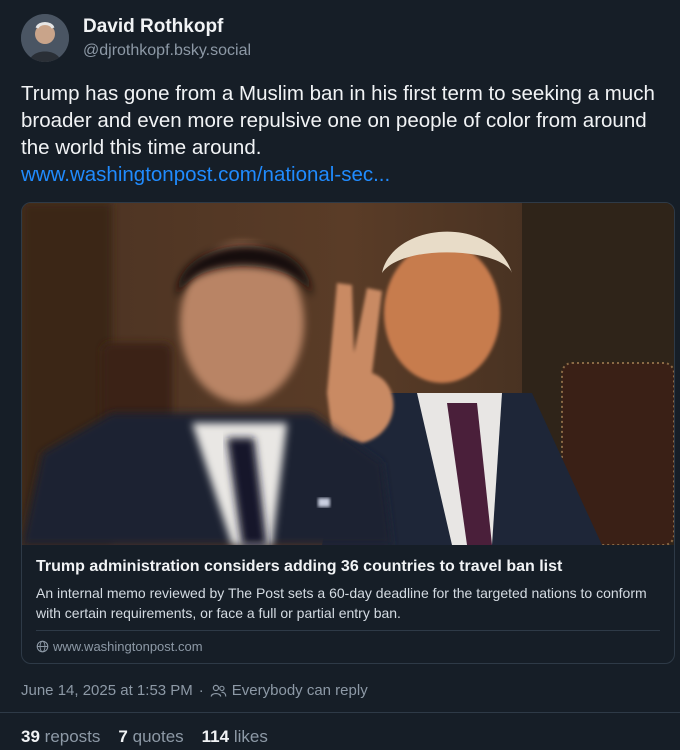 Image resolution: width=680 pixels, height=750 pixels. I want to click on card-divider, so click(348, 630).